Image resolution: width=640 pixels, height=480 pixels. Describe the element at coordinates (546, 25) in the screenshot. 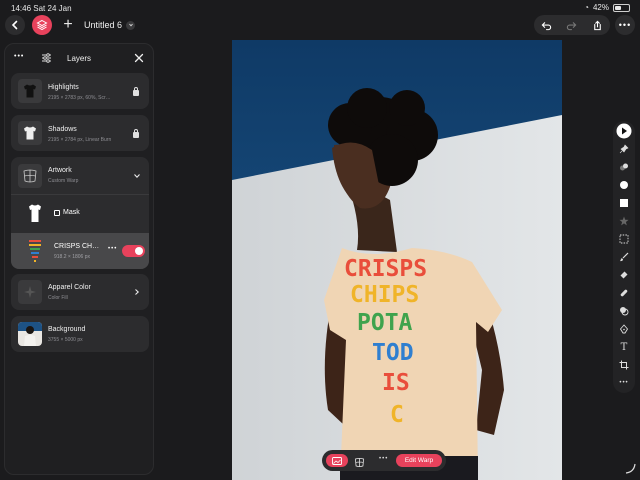

I see `undo-icon` at that location.